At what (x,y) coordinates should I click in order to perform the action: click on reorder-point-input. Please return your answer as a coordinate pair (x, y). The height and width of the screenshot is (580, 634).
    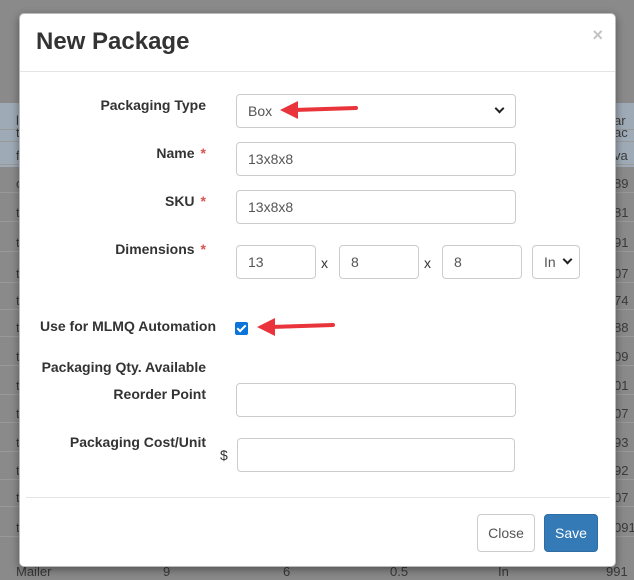
    Looking at the image, I should click on (376, 400).